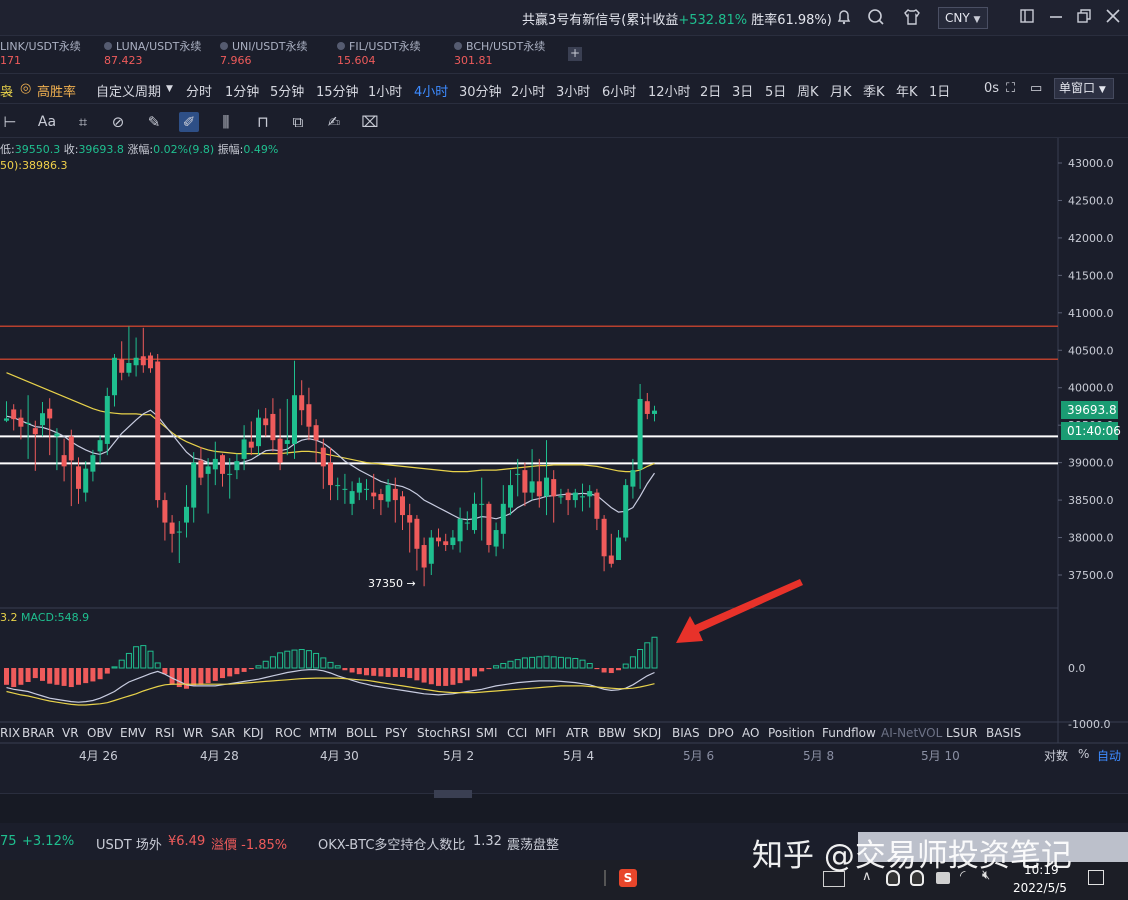 This screenshot has height=900, width=1128. I want to click on minimize-icon, so click(1056, 18).